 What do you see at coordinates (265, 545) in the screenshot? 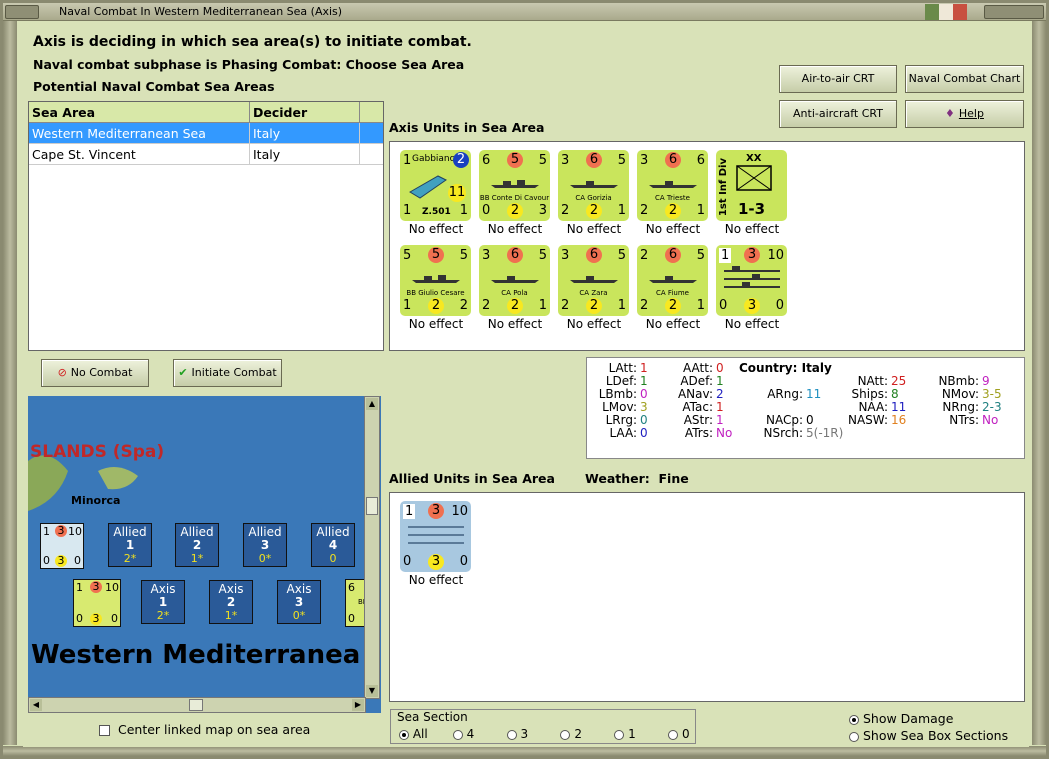
I see `allied-sea-box: Allied 3 0*` at bounding box center [265, 545].